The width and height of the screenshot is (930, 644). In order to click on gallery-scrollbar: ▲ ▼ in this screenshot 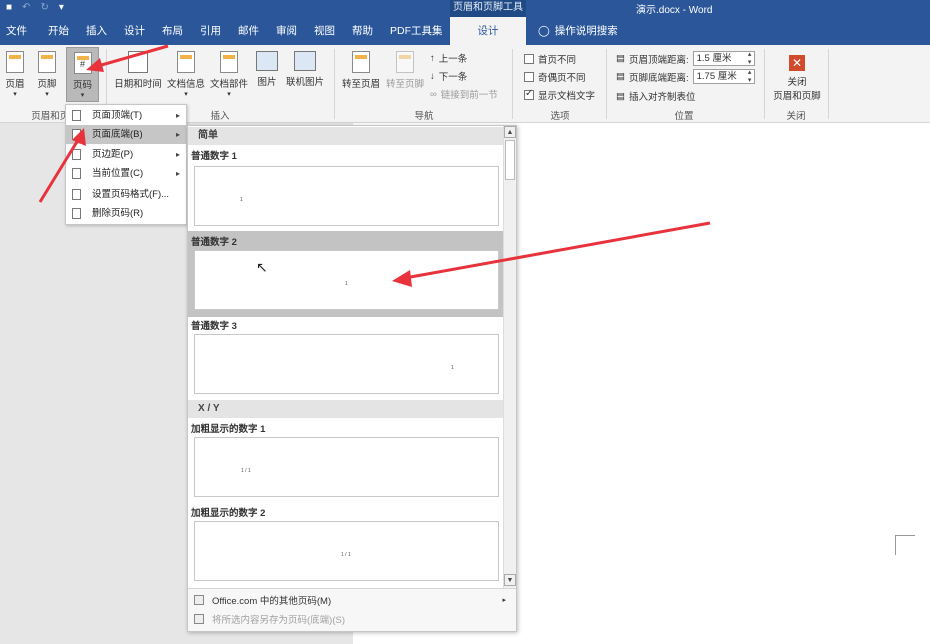, I will do `click(509, 357)`.